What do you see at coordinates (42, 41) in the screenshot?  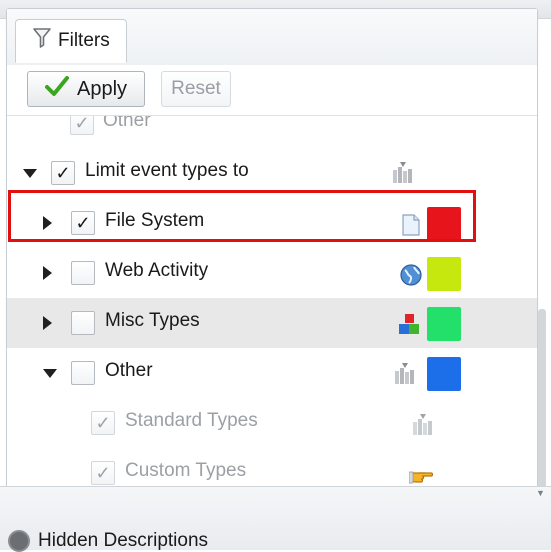 I see `filter-funnel-icon` at bounding box center [42, 41].